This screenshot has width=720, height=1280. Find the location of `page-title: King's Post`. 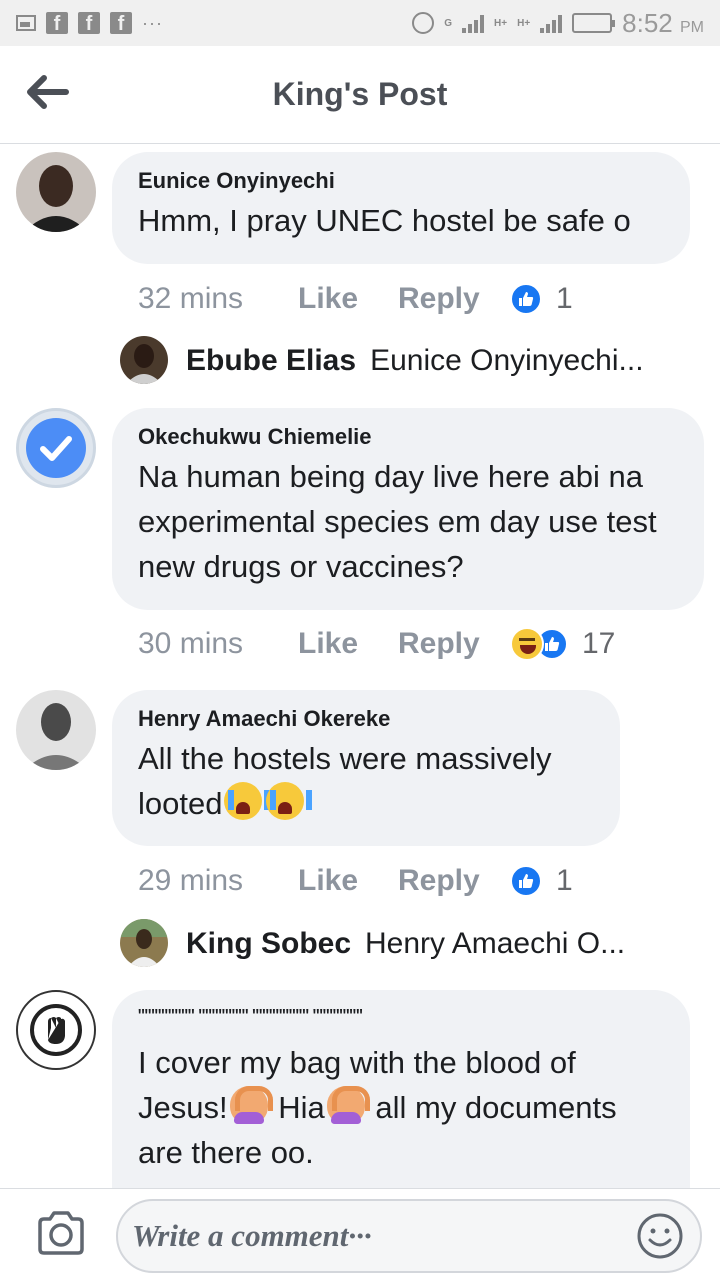

page-title: King's Post is located at coordinates (360, 94).